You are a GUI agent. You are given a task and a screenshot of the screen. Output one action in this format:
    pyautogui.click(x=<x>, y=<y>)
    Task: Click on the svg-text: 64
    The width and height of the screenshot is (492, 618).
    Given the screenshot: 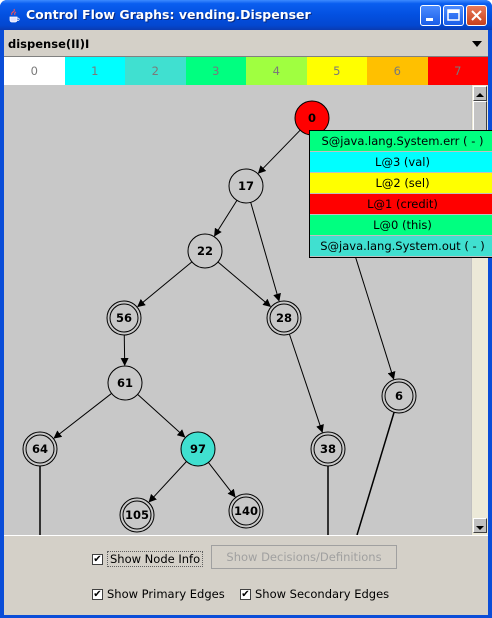 What is the action you would take?
    pyautogui.click(x=40, y=449)
    